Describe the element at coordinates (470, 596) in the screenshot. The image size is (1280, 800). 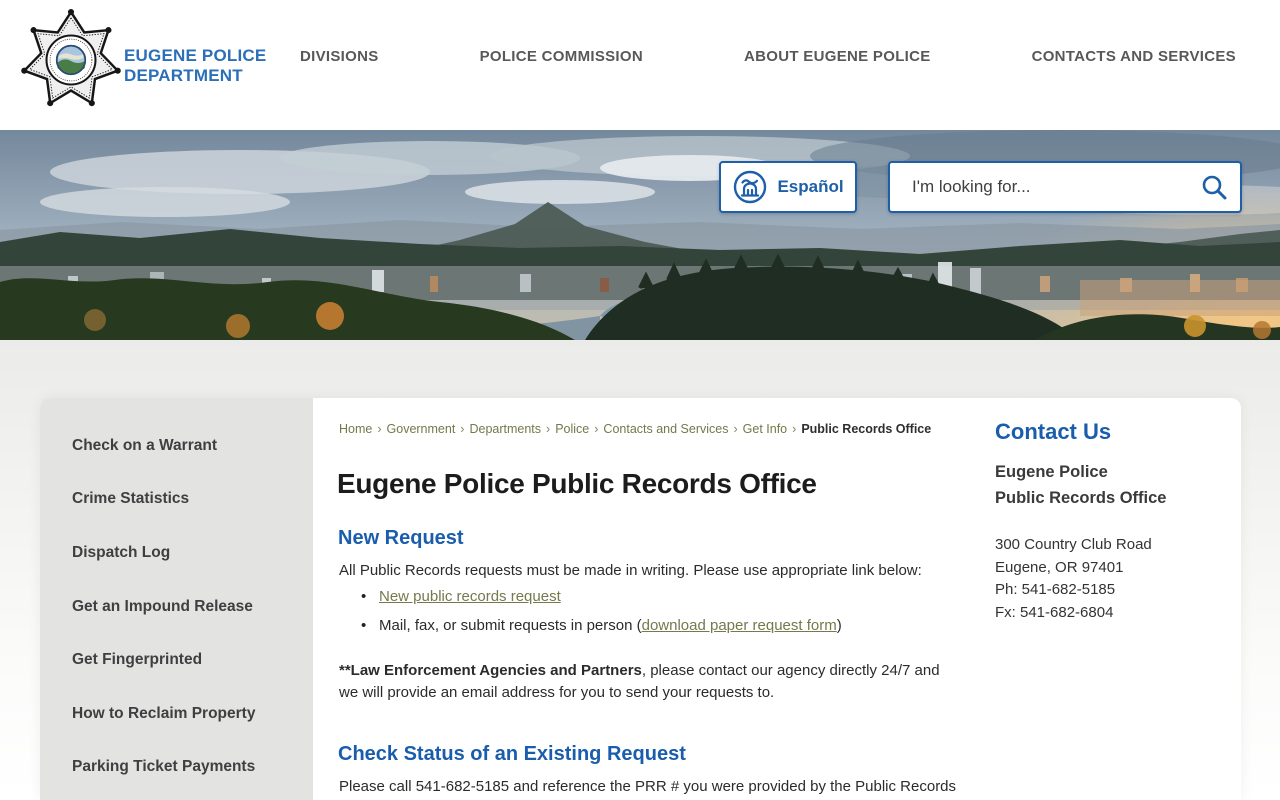
I see `new-public-records-request-link: New public records request` at that location.